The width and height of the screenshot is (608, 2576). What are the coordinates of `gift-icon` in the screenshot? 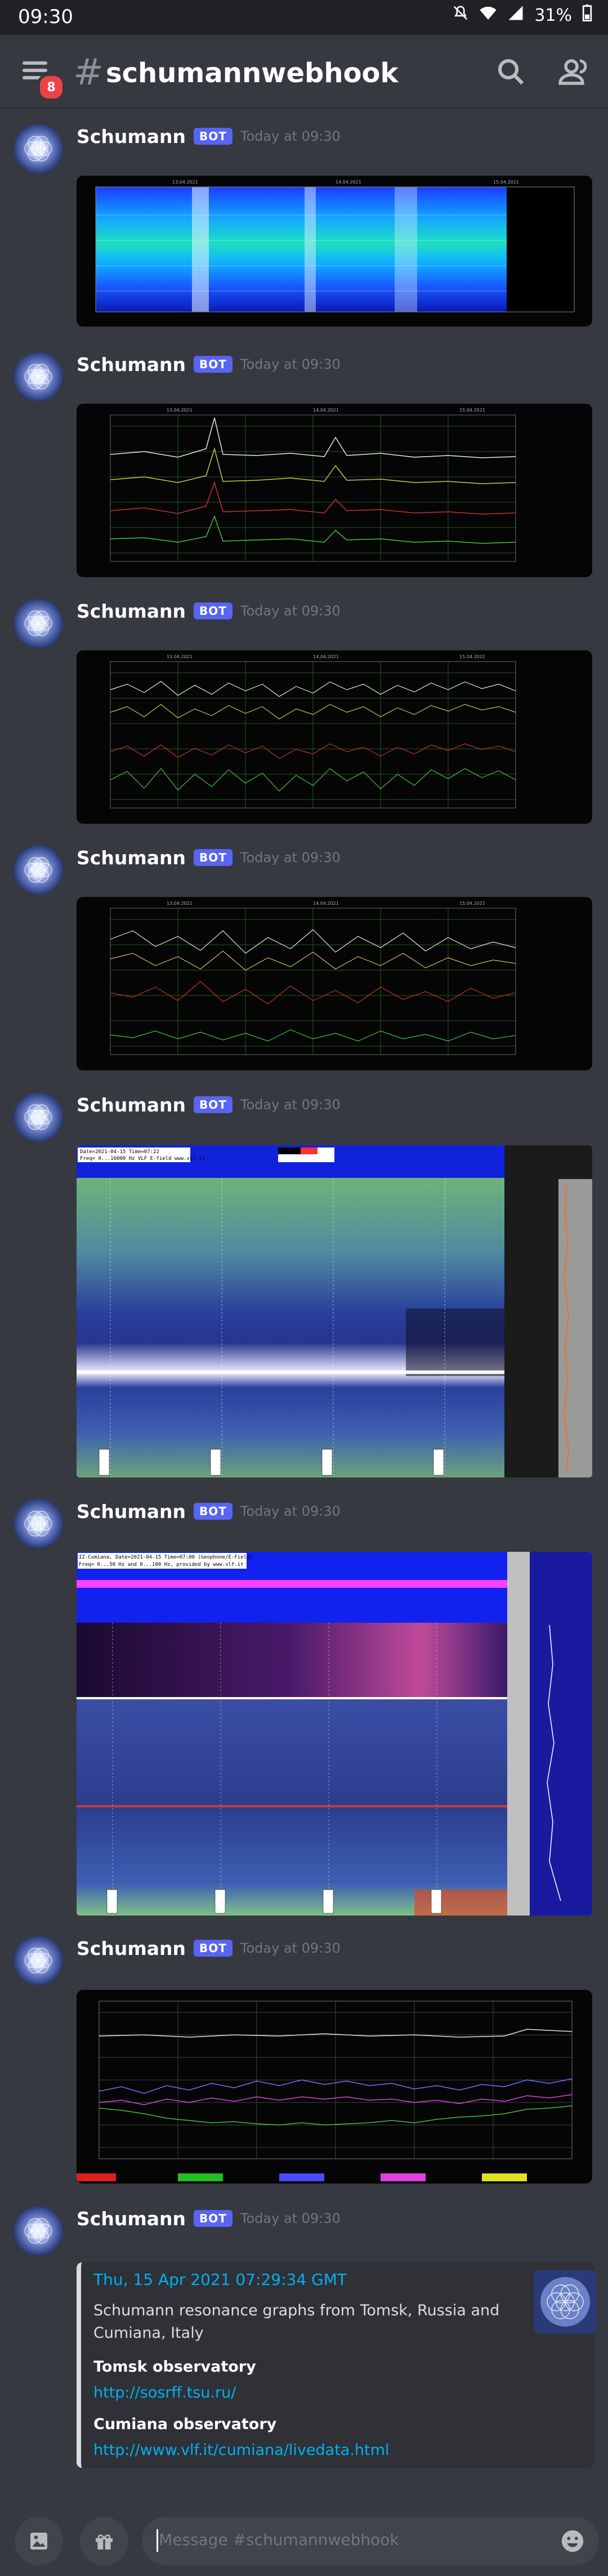 It's located at (104, 2542).